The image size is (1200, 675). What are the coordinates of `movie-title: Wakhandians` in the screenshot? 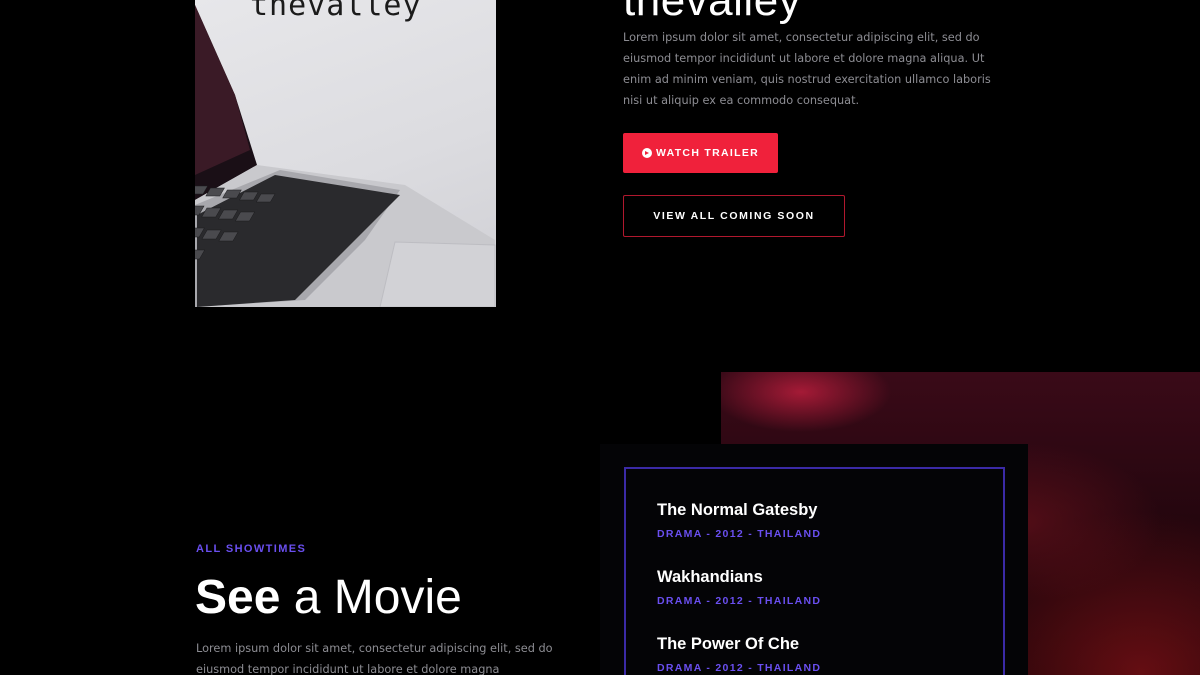 It's located at (739, 577).